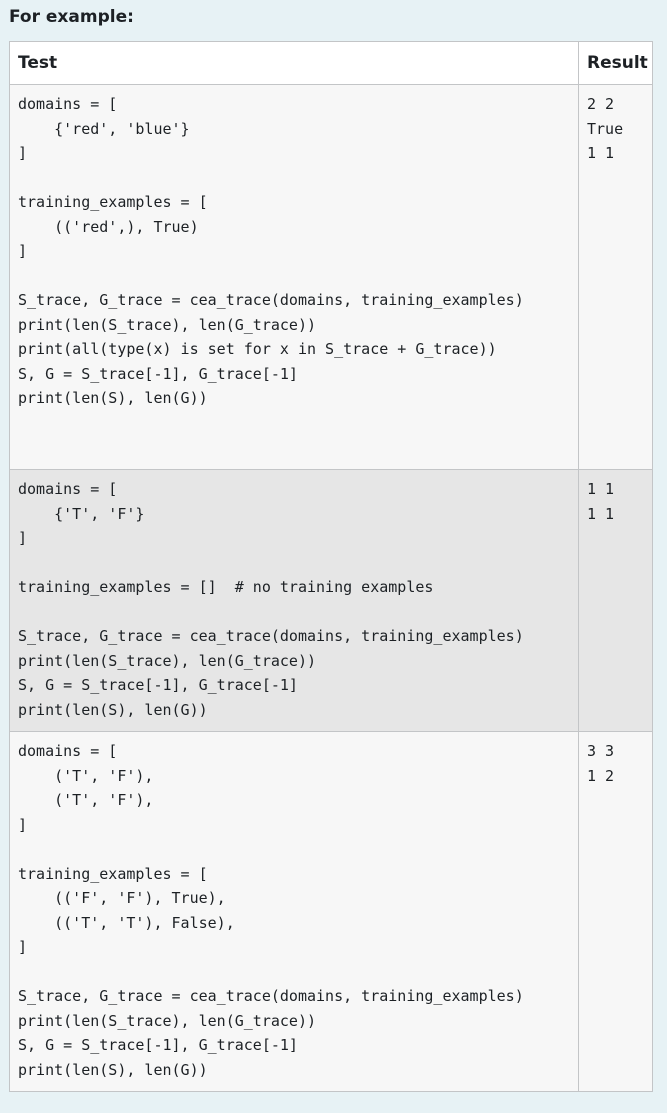 The image size is (667, 1113). What do you see at coordinates (601, 763) in the screenshot?
I see `result-output: 3 3 1 2` at bounding box center [601, 763].